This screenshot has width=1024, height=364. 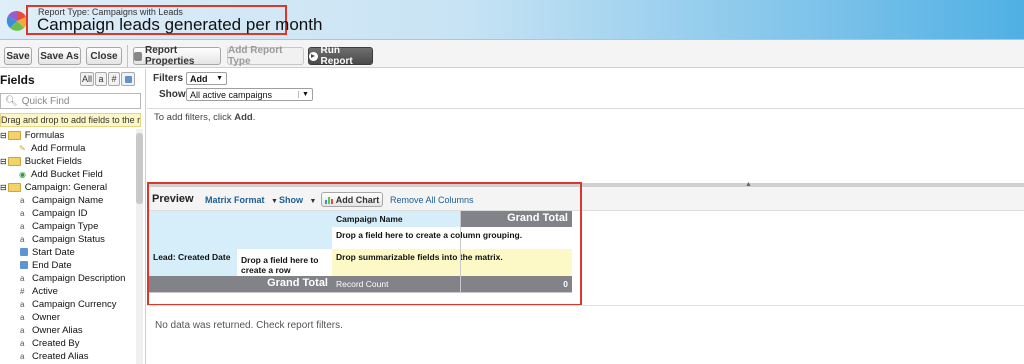 I want to click on sidebar-scrollbar-thumb, so click(x=139, y=168).